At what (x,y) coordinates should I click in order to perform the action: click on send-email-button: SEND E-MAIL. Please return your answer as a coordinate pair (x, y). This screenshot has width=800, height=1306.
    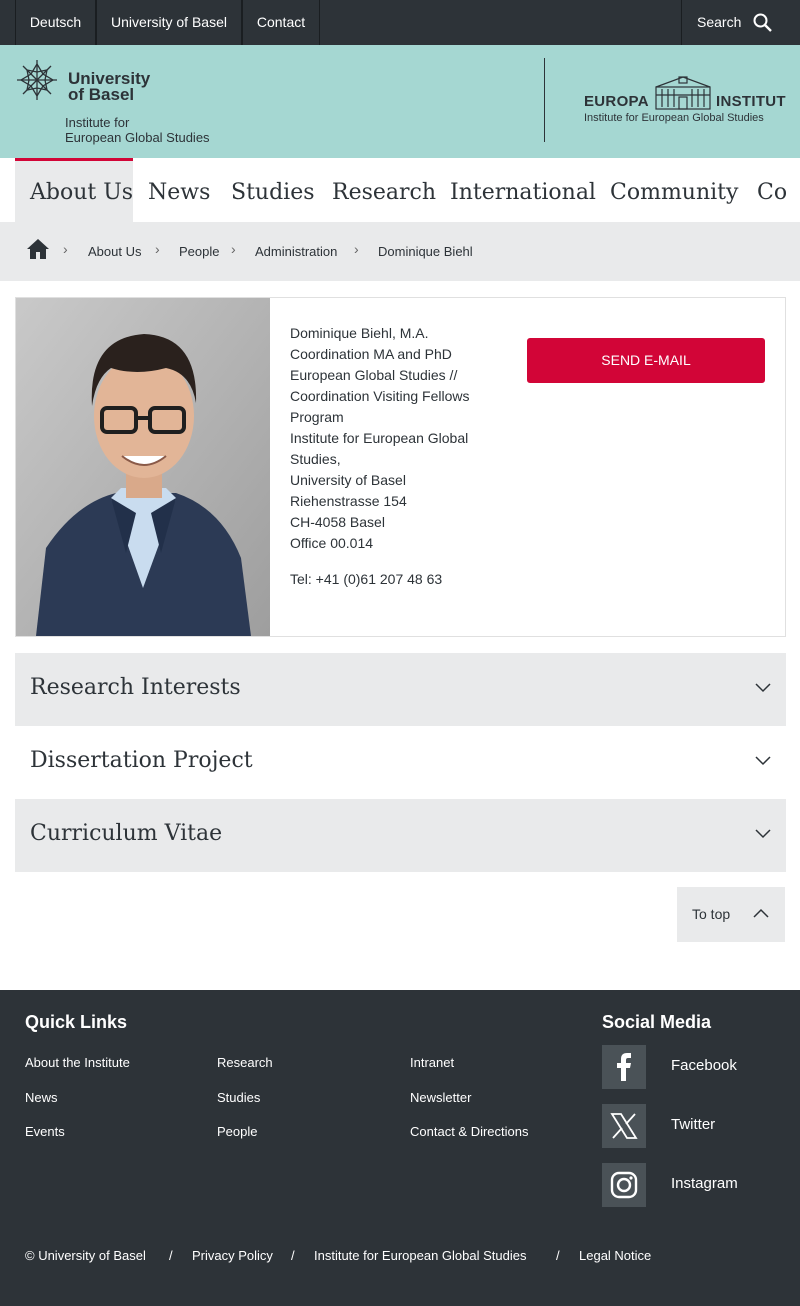
    Looking at the image, I should click on (646, 360).